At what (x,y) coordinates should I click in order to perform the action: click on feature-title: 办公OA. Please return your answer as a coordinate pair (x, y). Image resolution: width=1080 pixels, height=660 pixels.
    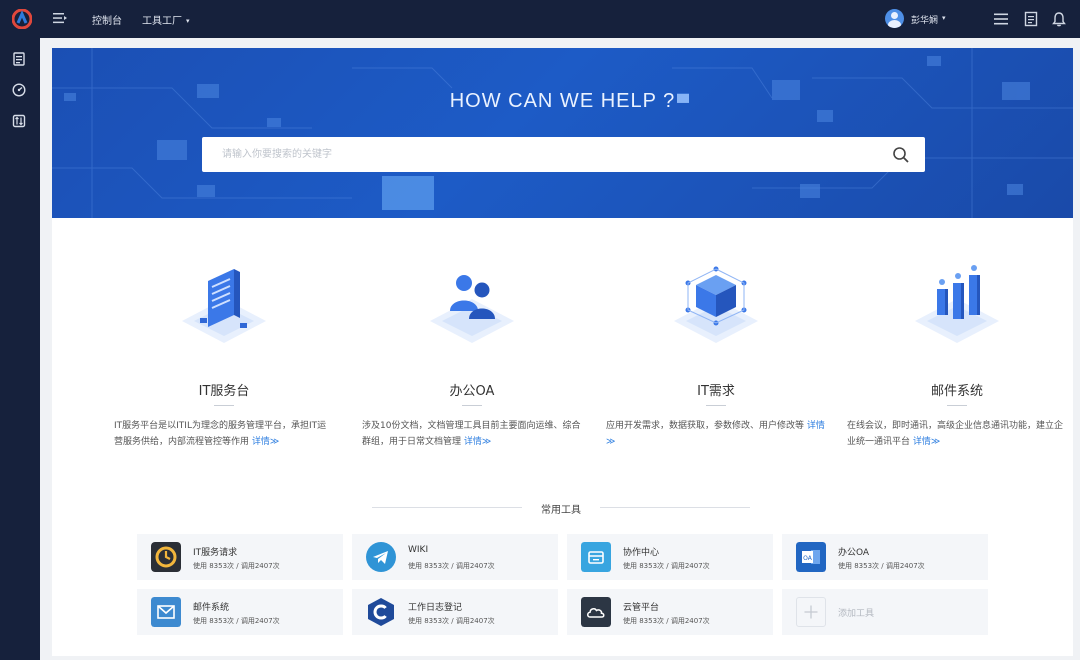
    Looking at the image, I should click on (472, 391).